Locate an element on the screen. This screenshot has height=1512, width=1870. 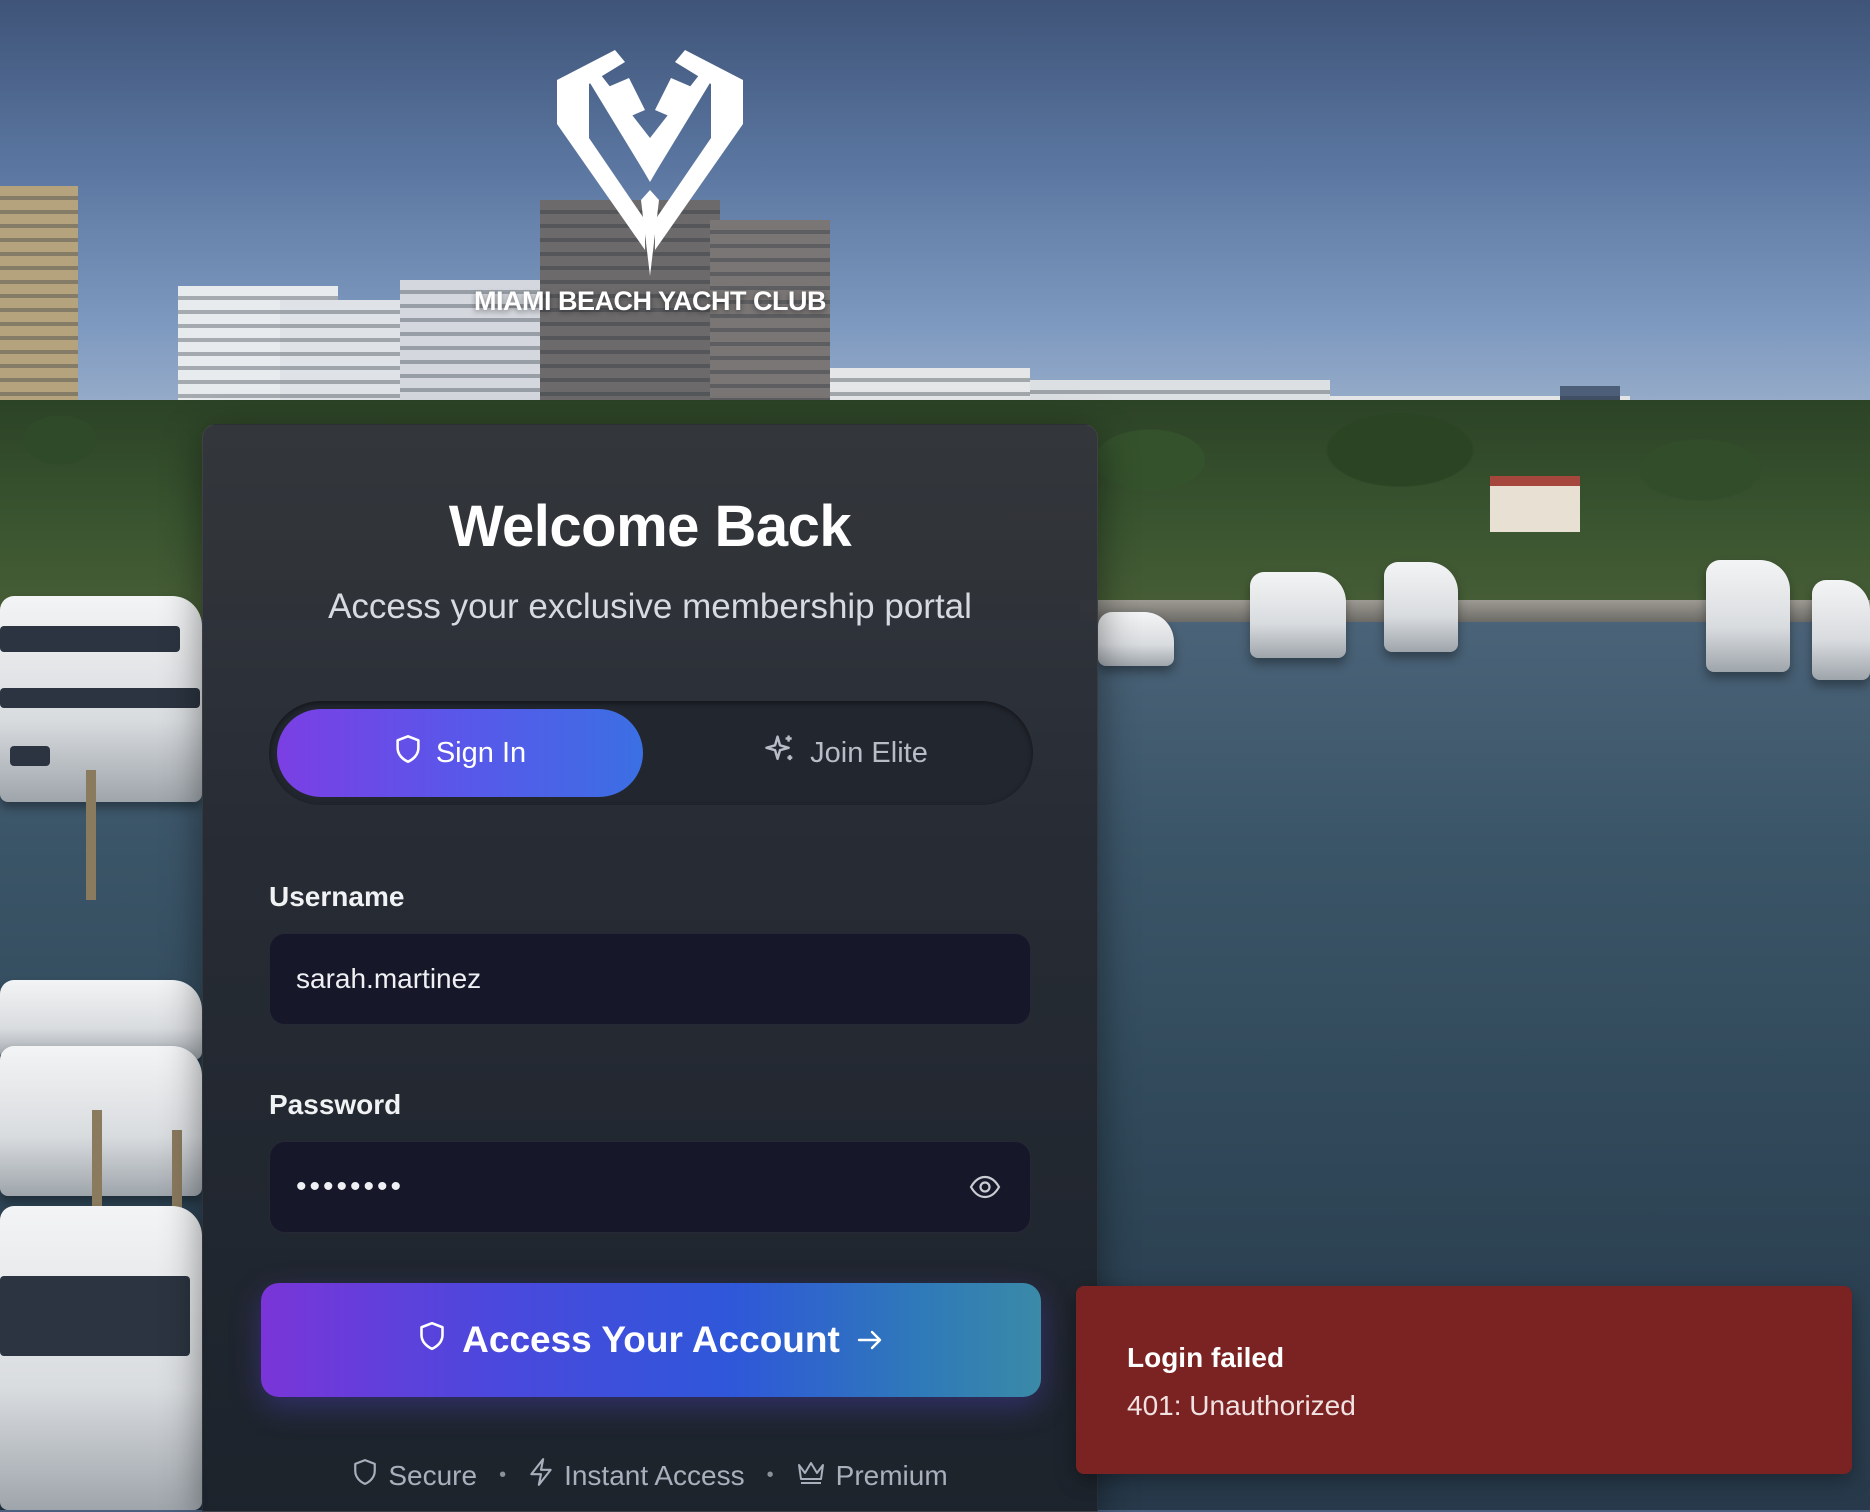
brand-logo: MIAMI BEACH YACHT CLUB is located at coordinates (650, 185).